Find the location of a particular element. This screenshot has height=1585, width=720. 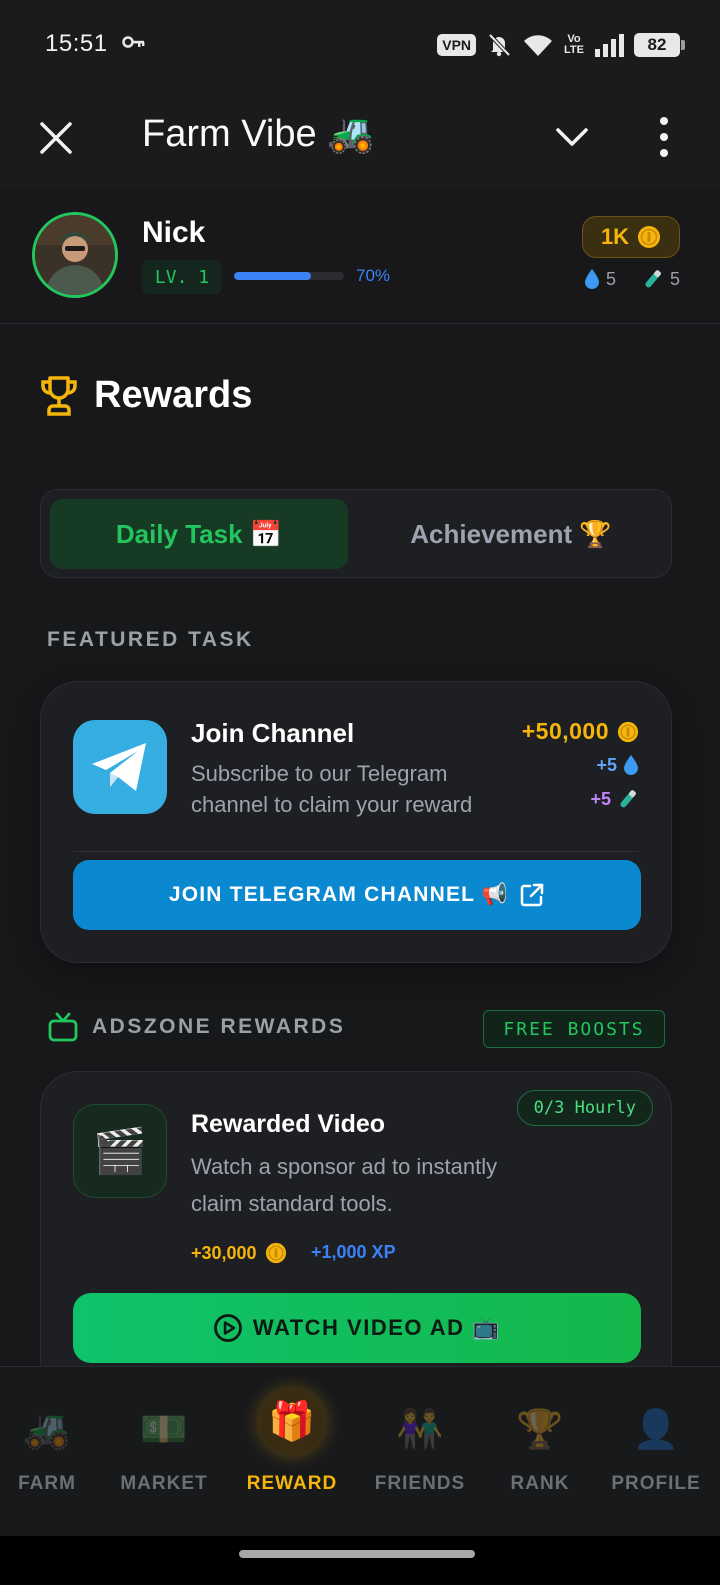

status-bar: 15:51 VPN Vo LTE 82 is located at coordinates (360, 45).